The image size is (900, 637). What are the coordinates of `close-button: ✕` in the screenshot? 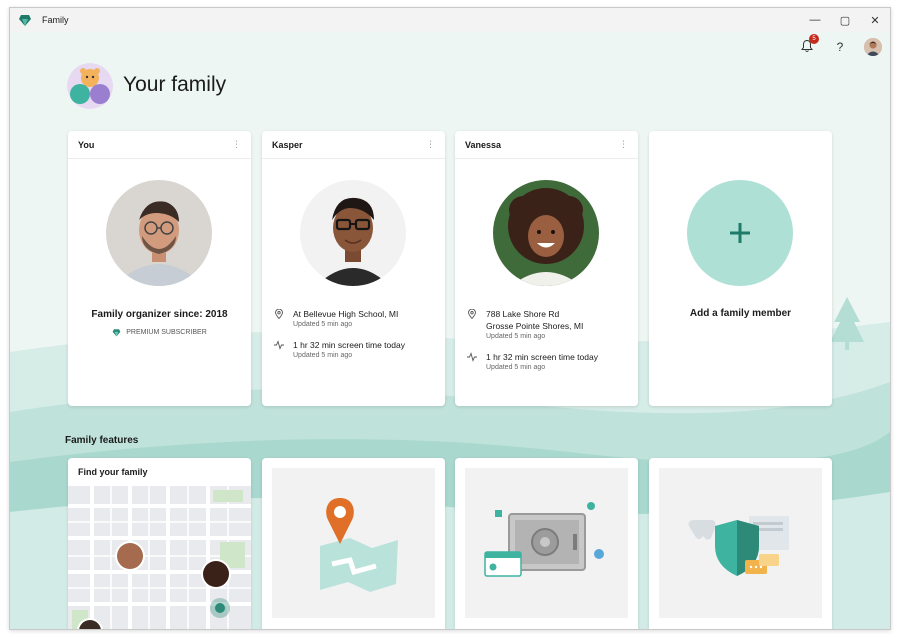 It's located at (875, 20).